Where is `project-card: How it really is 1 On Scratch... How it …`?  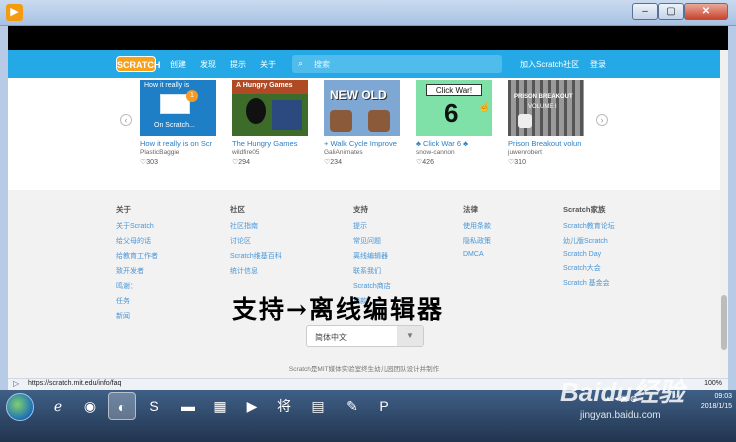 project-card: How it really is 1 On Scratch... How it … is located at coordinates (180, 123).